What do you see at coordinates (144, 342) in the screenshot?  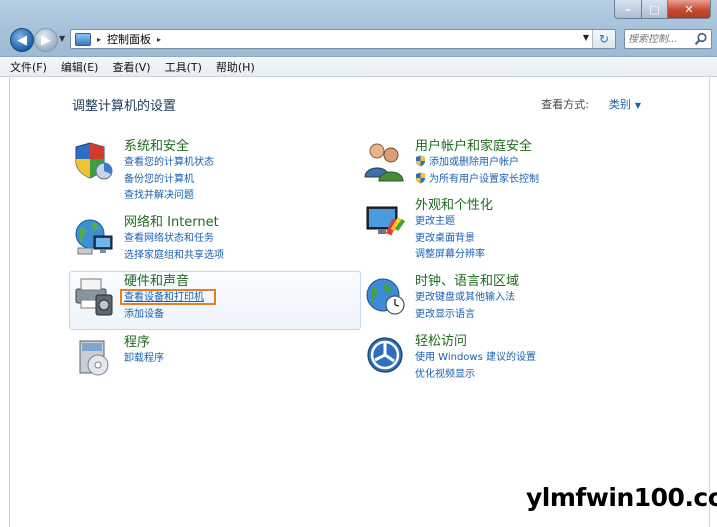 I see `programs-title: 程序` at bounding box center [144, 342].